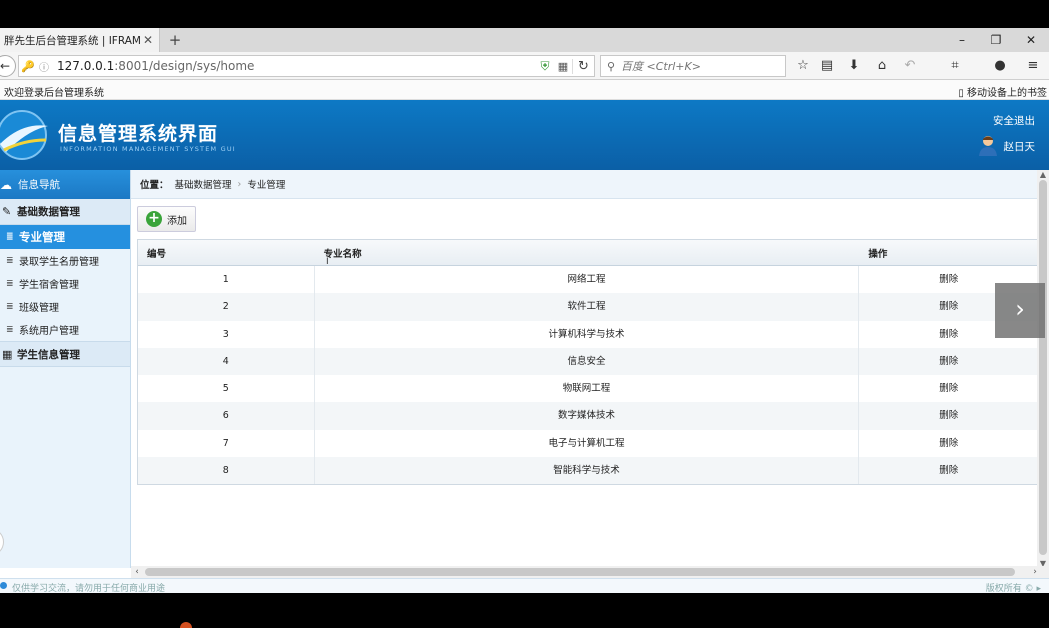 The width and height of the screenshot is (1049, 628). Describe the element at coordinates (882, 66) in the screenshot. I see `home-icon: ⌂` at that location.